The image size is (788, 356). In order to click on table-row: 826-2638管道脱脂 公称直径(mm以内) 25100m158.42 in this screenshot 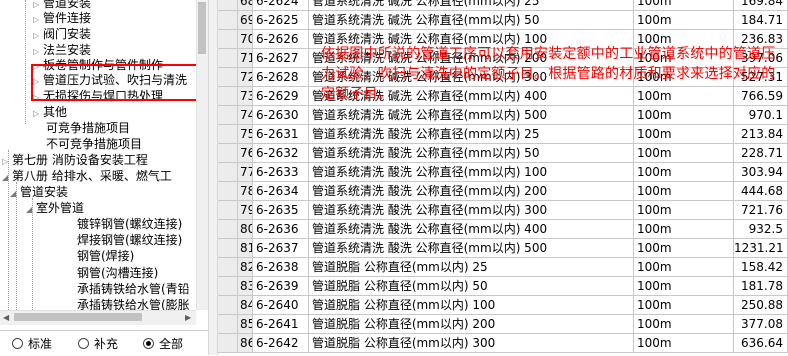, I will do `click(503, 267)`.